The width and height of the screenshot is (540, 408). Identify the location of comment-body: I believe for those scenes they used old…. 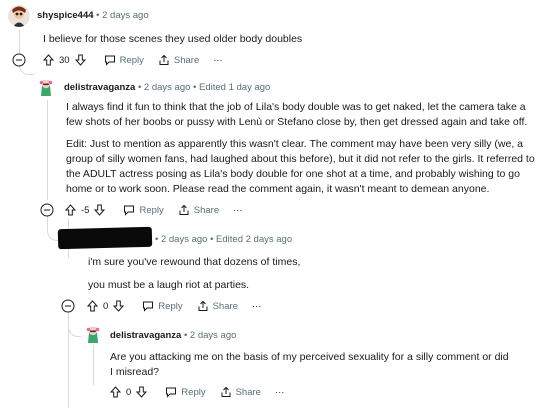
(173, 39).